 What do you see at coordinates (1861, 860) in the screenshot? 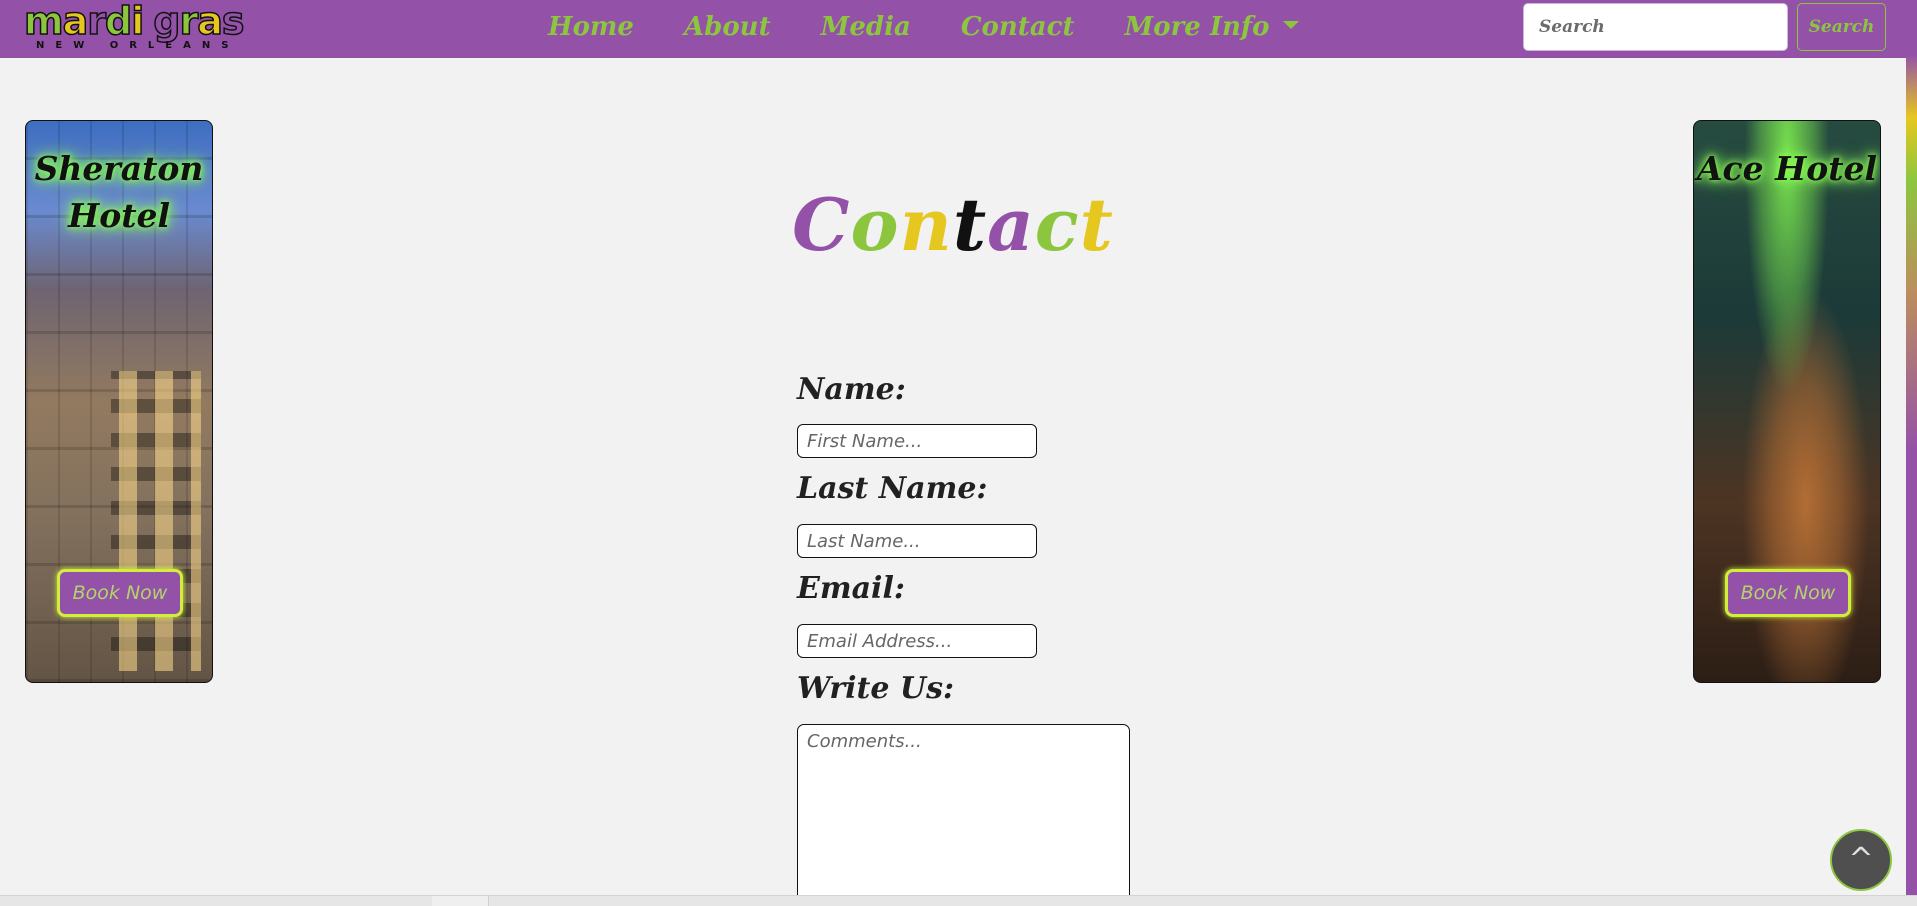
I see `back-to-top-button: ^` at bounding box center [1861, 860].